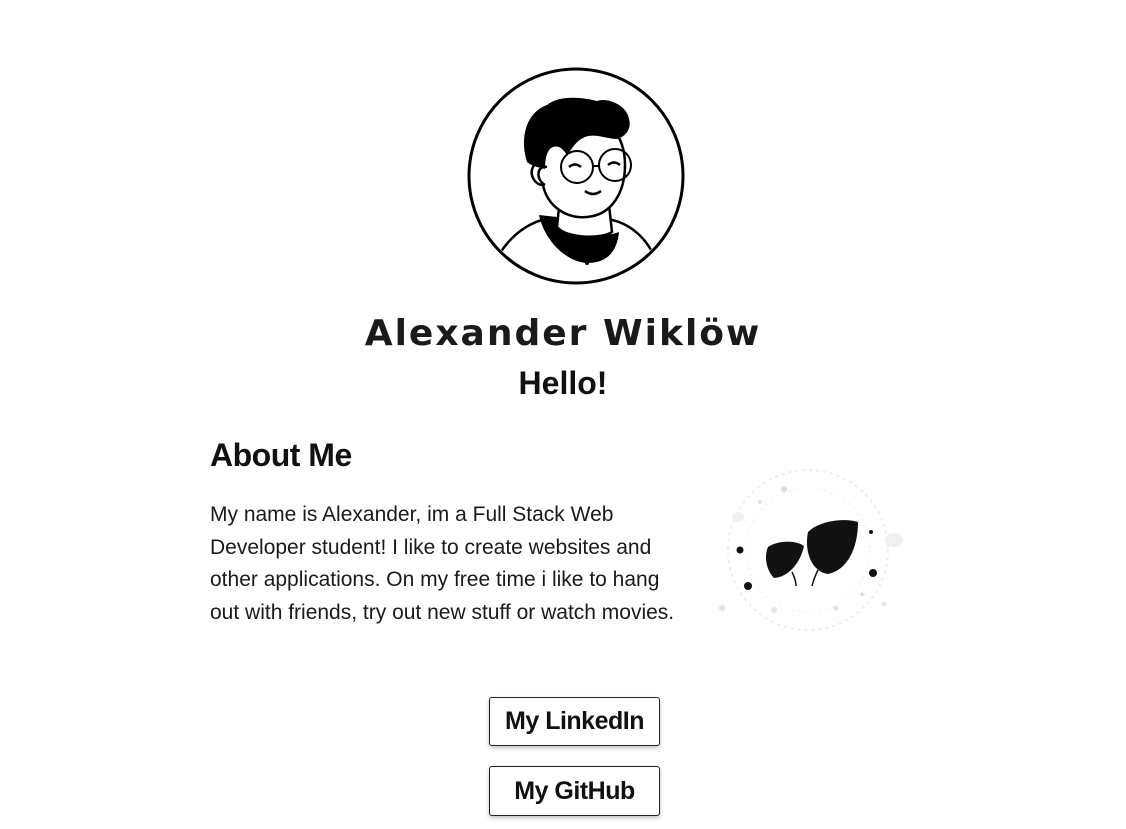 Image resolution: width=1126 pixels, height=829 pixels. Describe the element at coordinates (811, 550) in the screenshot. I see `leaves-illustration-icon: ✦` at that location.